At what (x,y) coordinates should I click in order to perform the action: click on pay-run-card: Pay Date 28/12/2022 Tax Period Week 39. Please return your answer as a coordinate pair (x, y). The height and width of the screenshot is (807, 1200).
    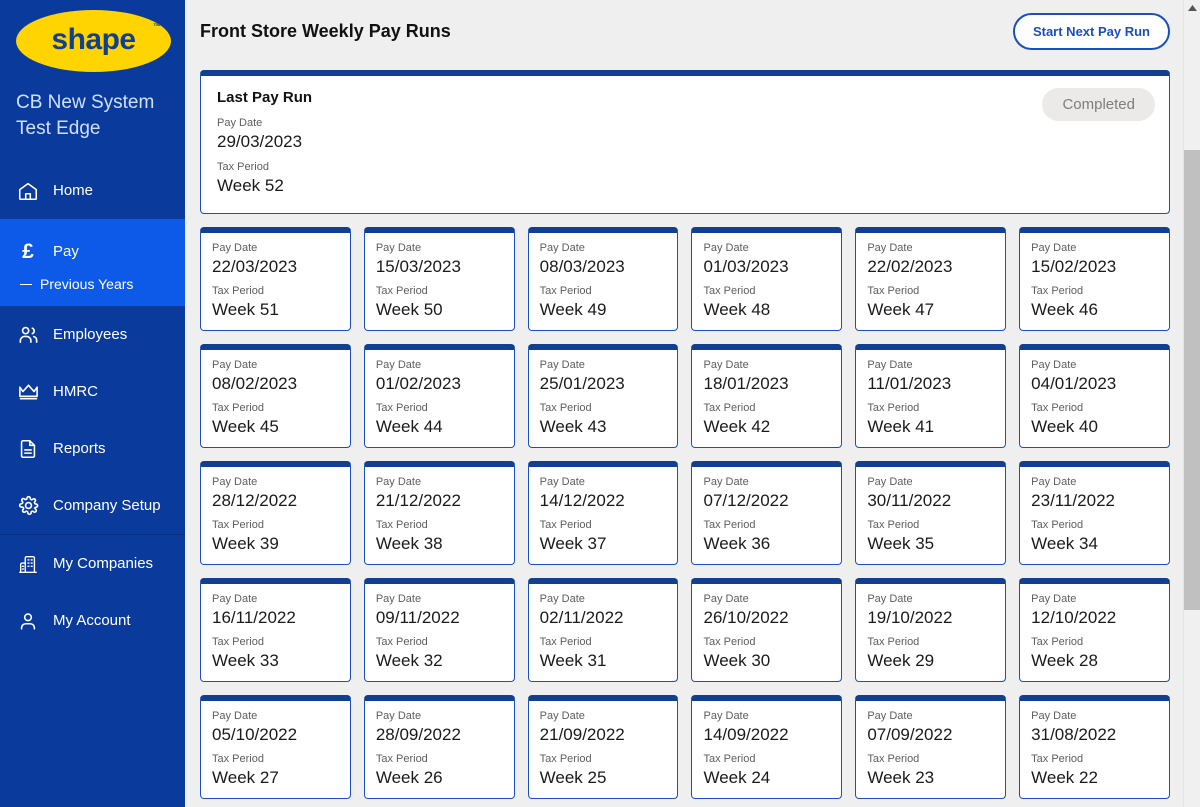
    Looking at the image, I should click on (275, 513).